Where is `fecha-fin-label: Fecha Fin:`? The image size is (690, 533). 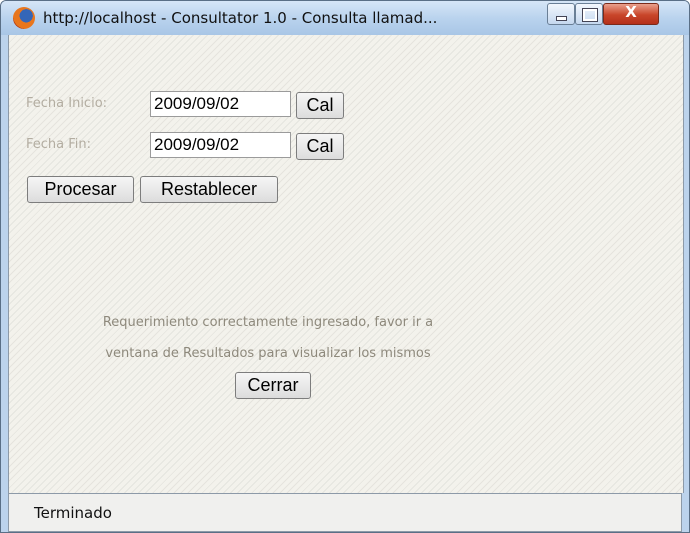 fecha-fin-label: Fecha Fin: is located at coordinates (59, 144).